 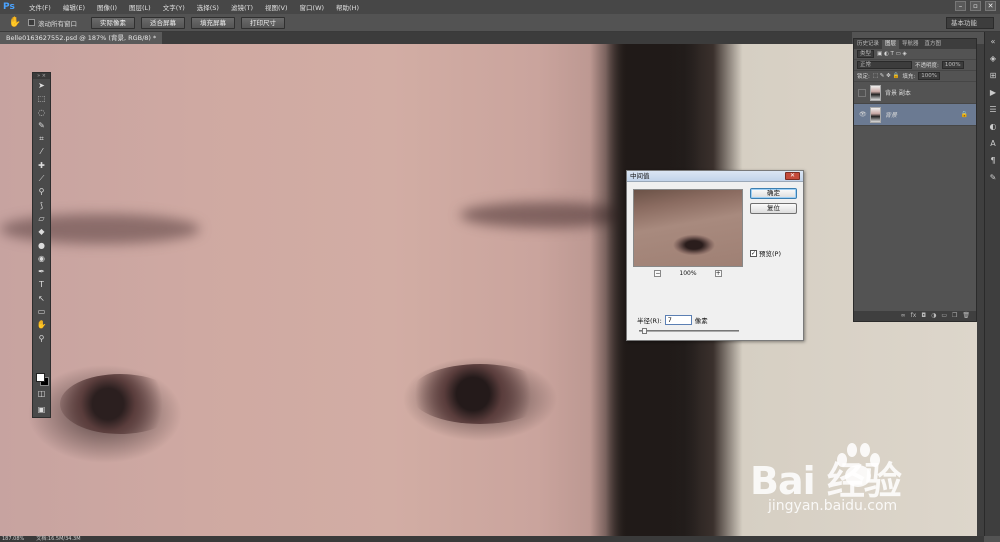 What do you see at coordinates (163, 22) in the screenshot?
I see `fit-screen-button: 适合屏幕` at bounding box center [163, 22].